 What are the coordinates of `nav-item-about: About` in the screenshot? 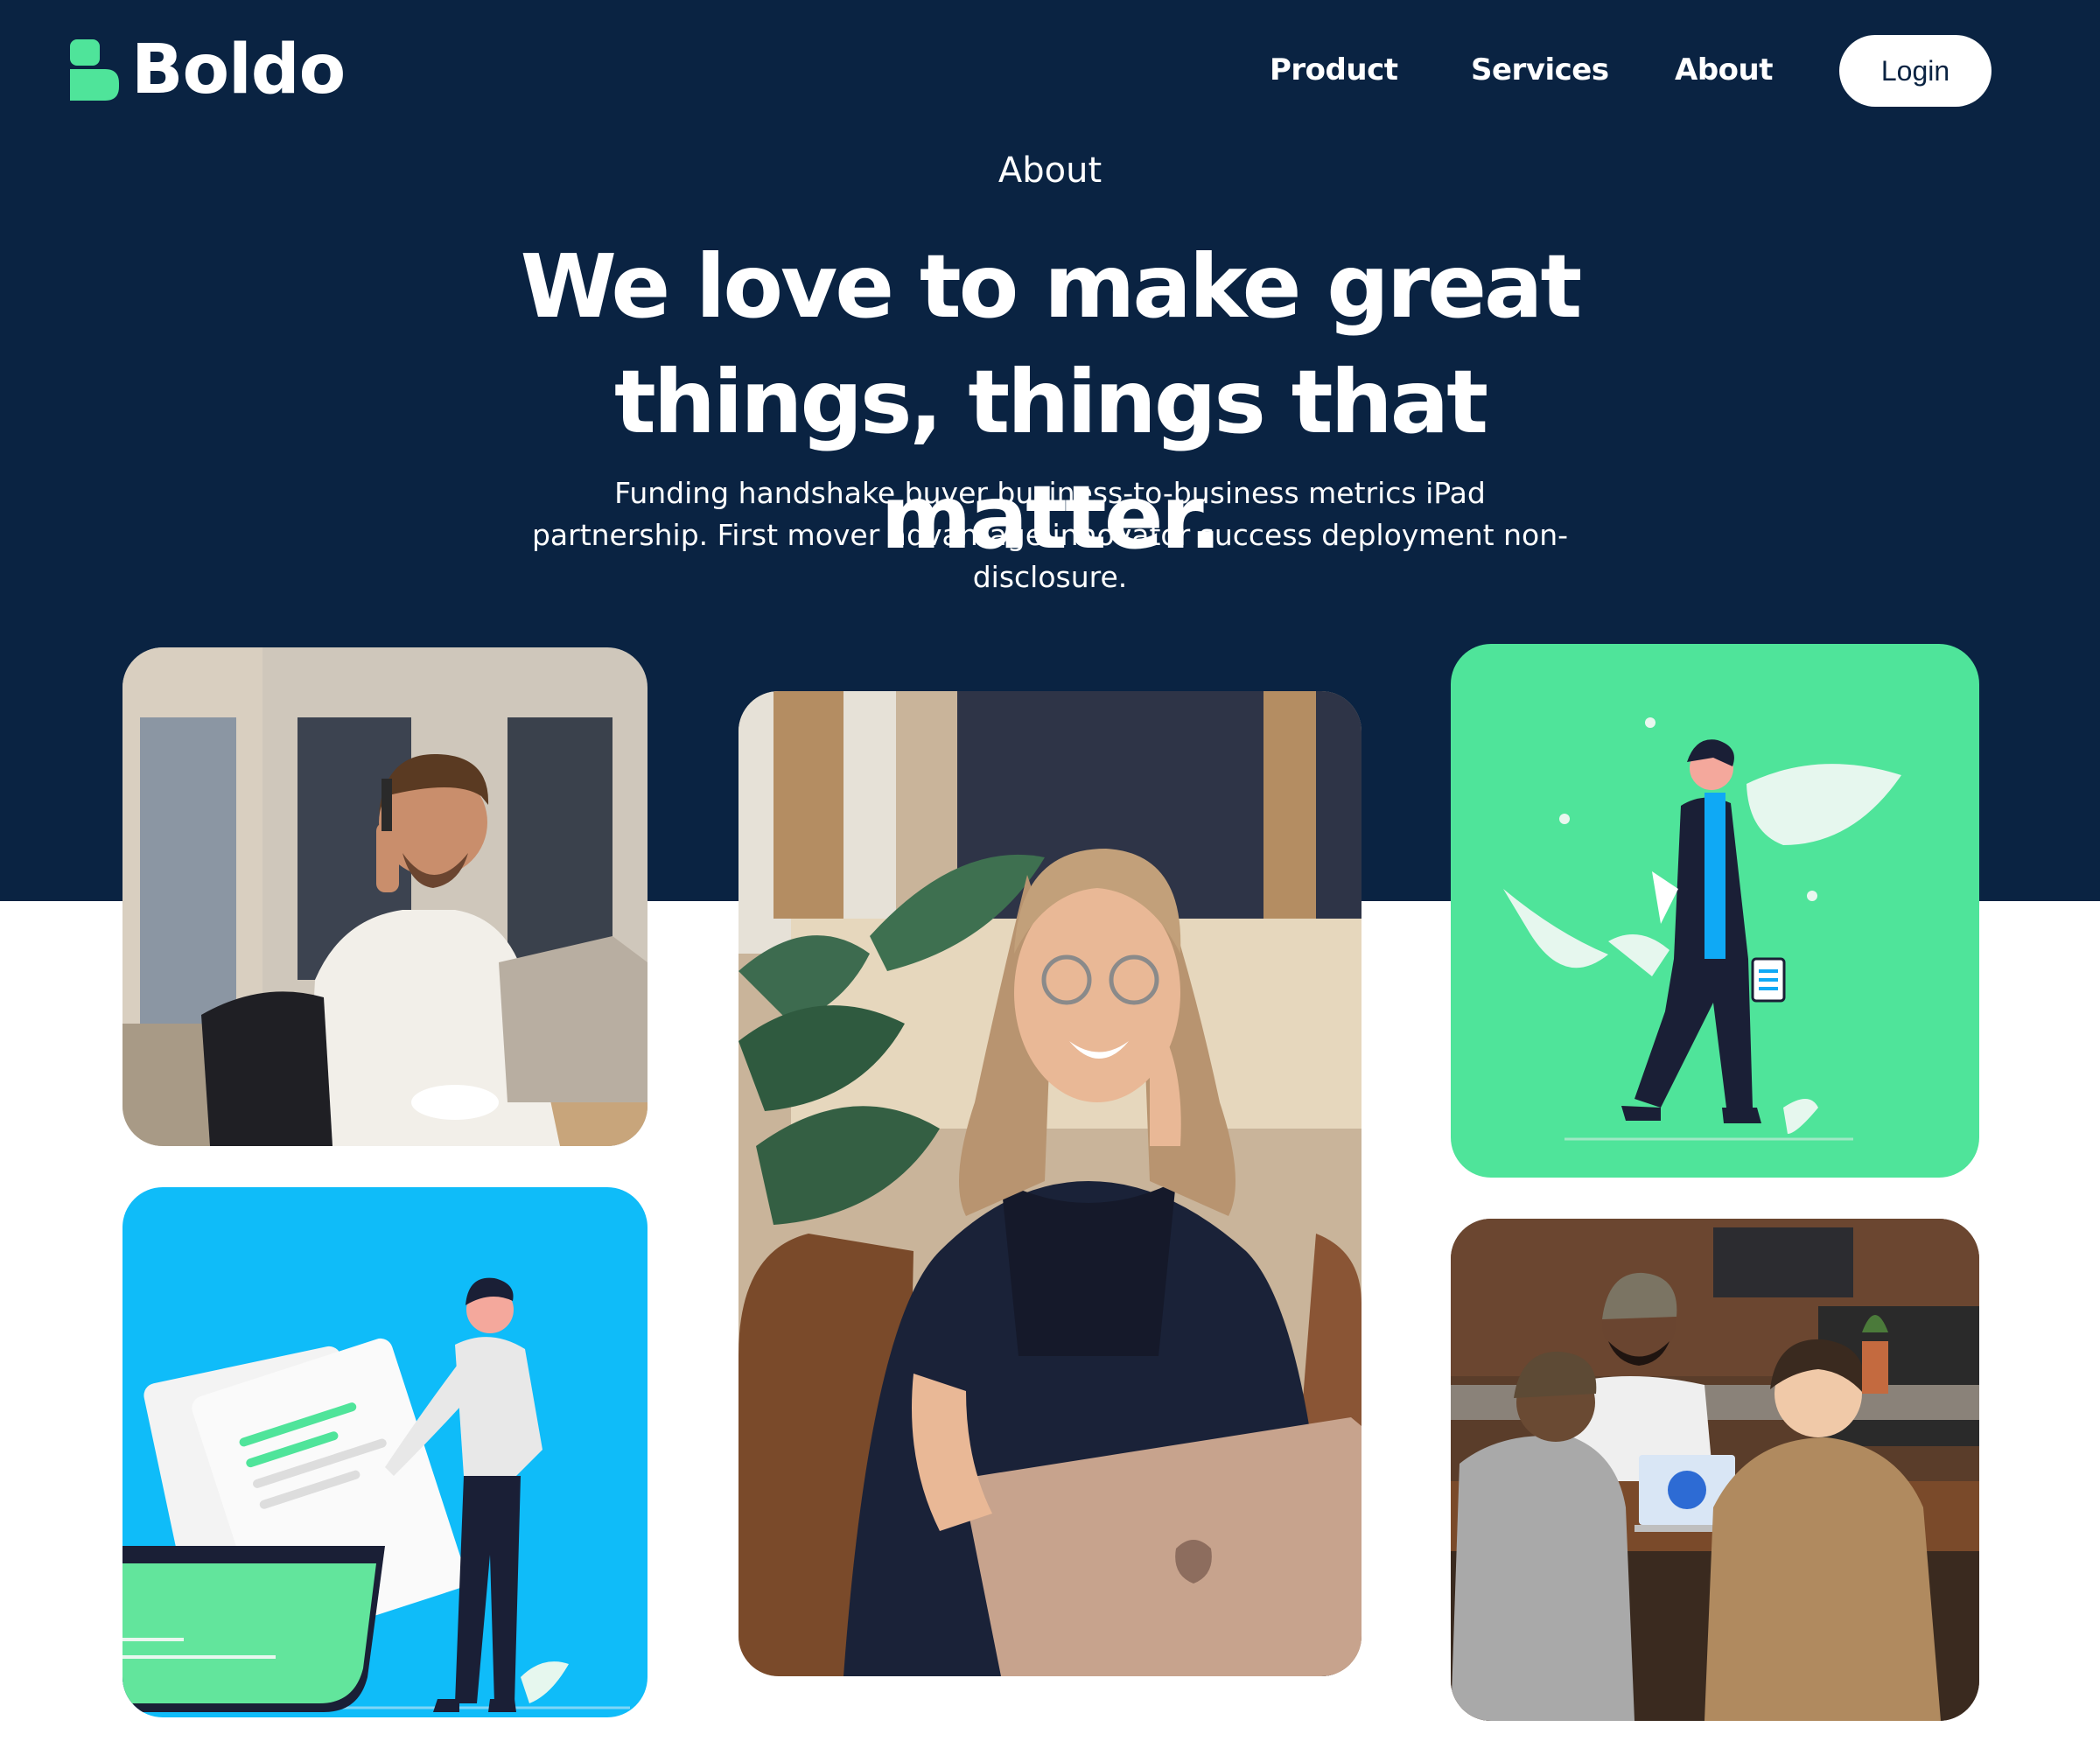 It's located at (1724, 70).